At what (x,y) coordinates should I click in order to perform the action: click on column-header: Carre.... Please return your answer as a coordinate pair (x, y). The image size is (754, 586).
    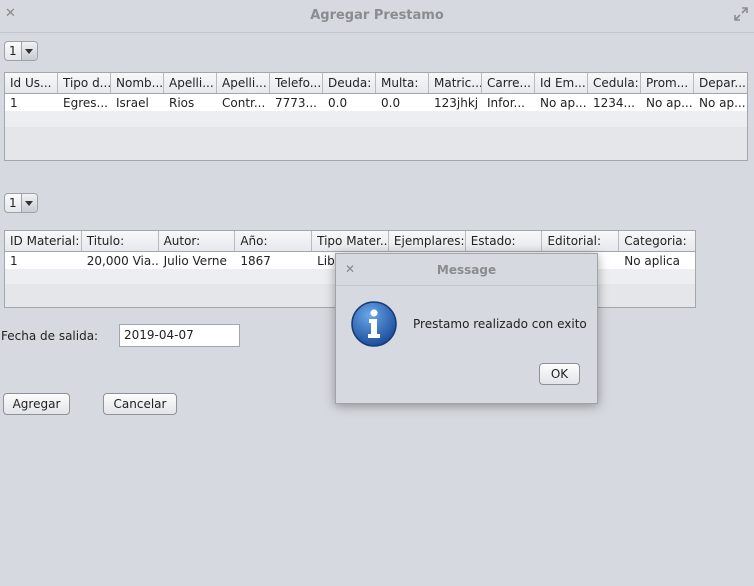
    Looking at the image, I should click on (508, 83).